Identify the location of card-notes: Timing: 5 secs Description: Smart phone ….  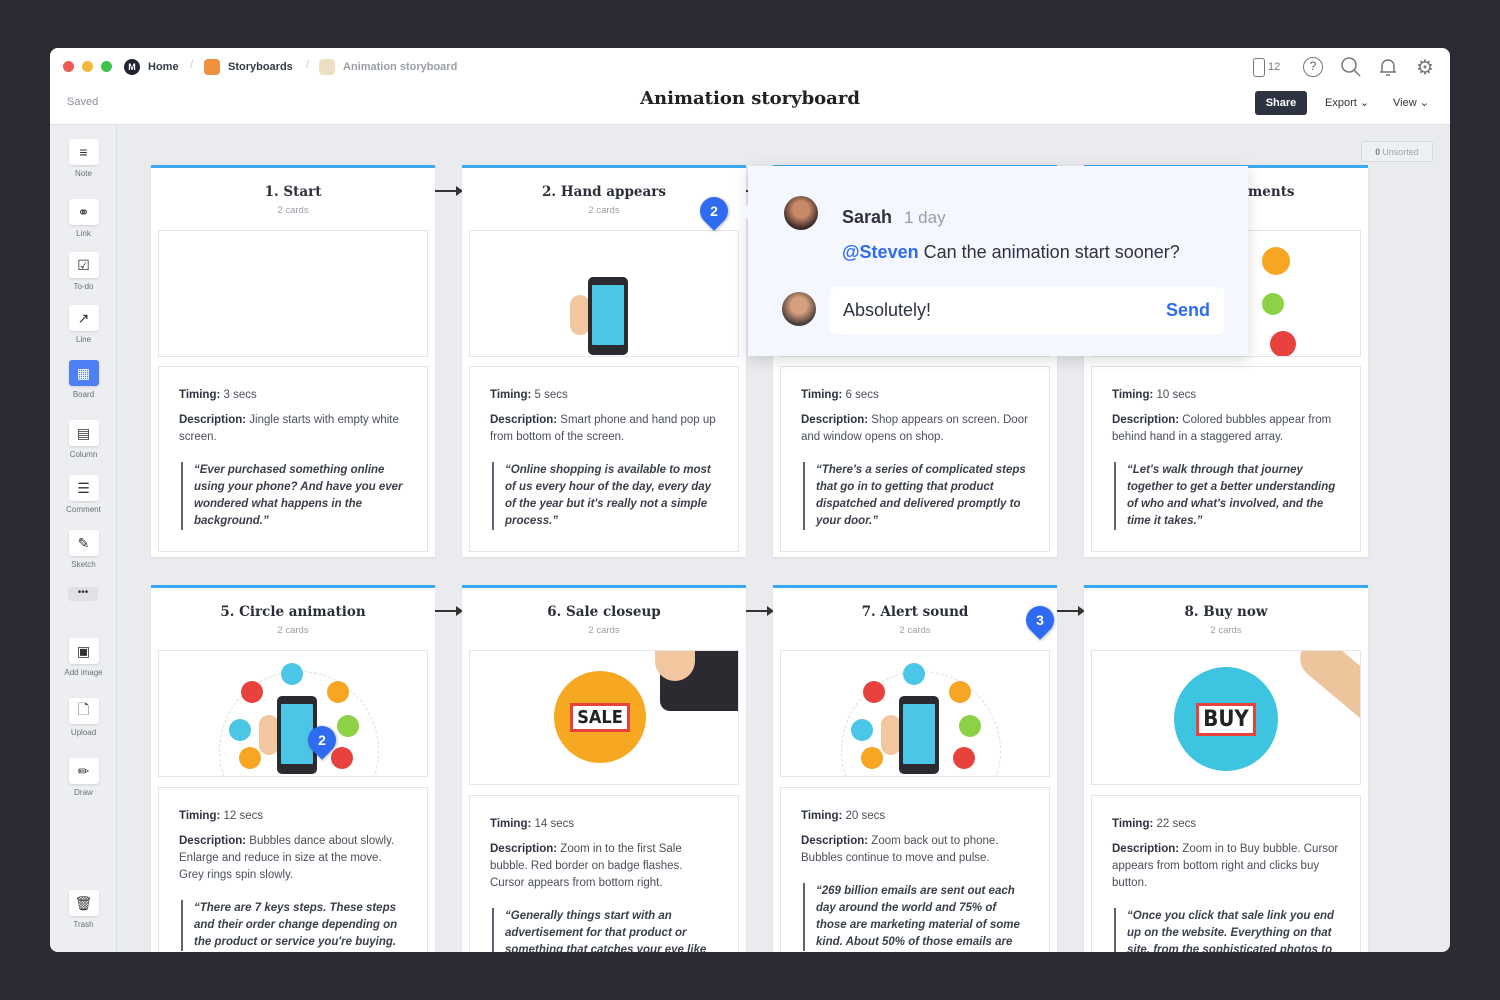
(604, 459).